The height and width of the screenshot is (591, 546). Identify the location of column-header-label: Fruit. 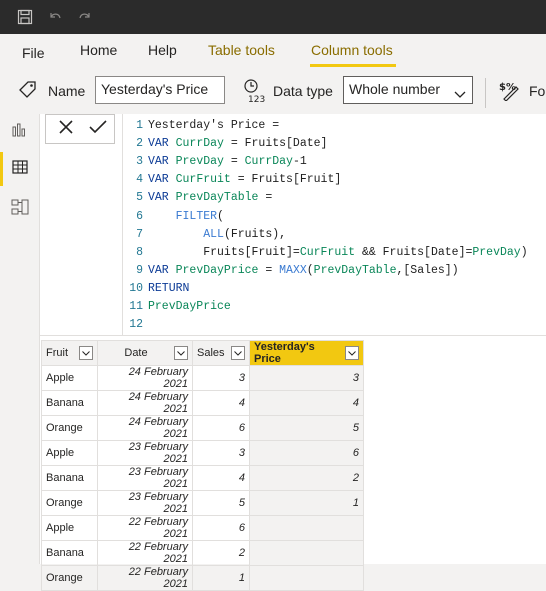
(57, 353).